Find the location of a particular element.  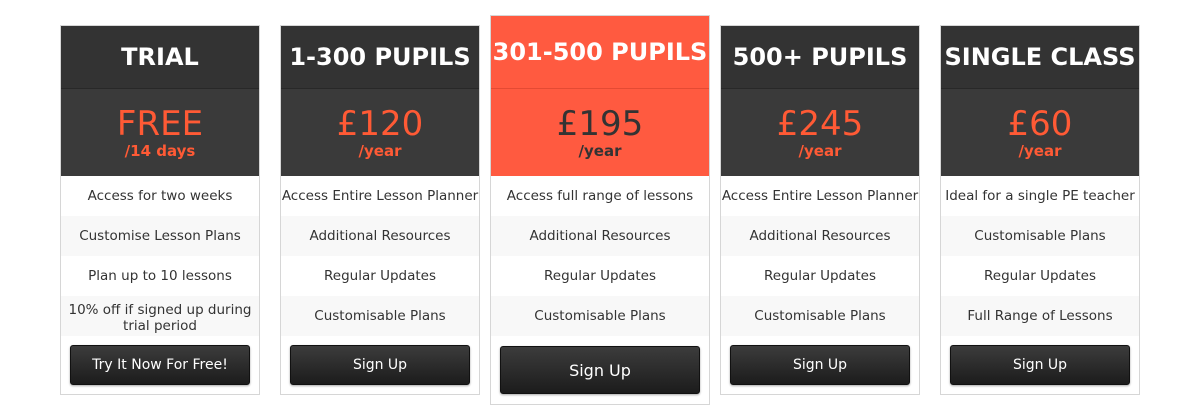

plan-price-block: £60 /year is located at coordinates (1040, 132).